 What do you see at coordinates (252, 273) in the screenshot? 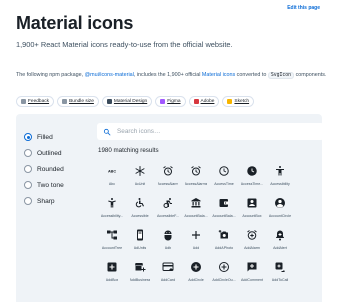
I see `icon-tile: AddComment` at bounding box center [252, 273].